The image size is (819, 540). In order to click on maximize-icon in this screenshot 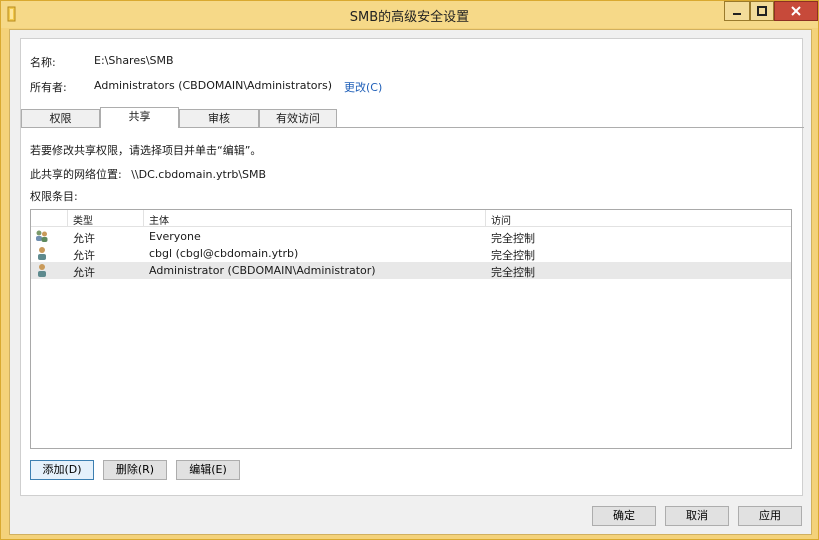, I will do `click(762, 11)`.